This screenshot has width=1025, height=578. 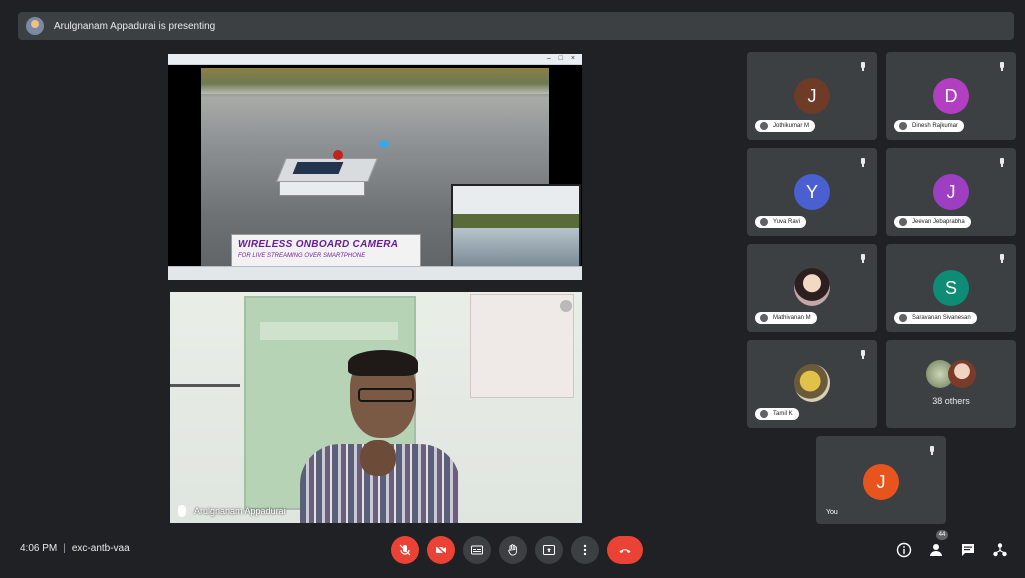 I want to click on participant-tile: S Saravanan Sivanesan, so click(x=951, y=288).